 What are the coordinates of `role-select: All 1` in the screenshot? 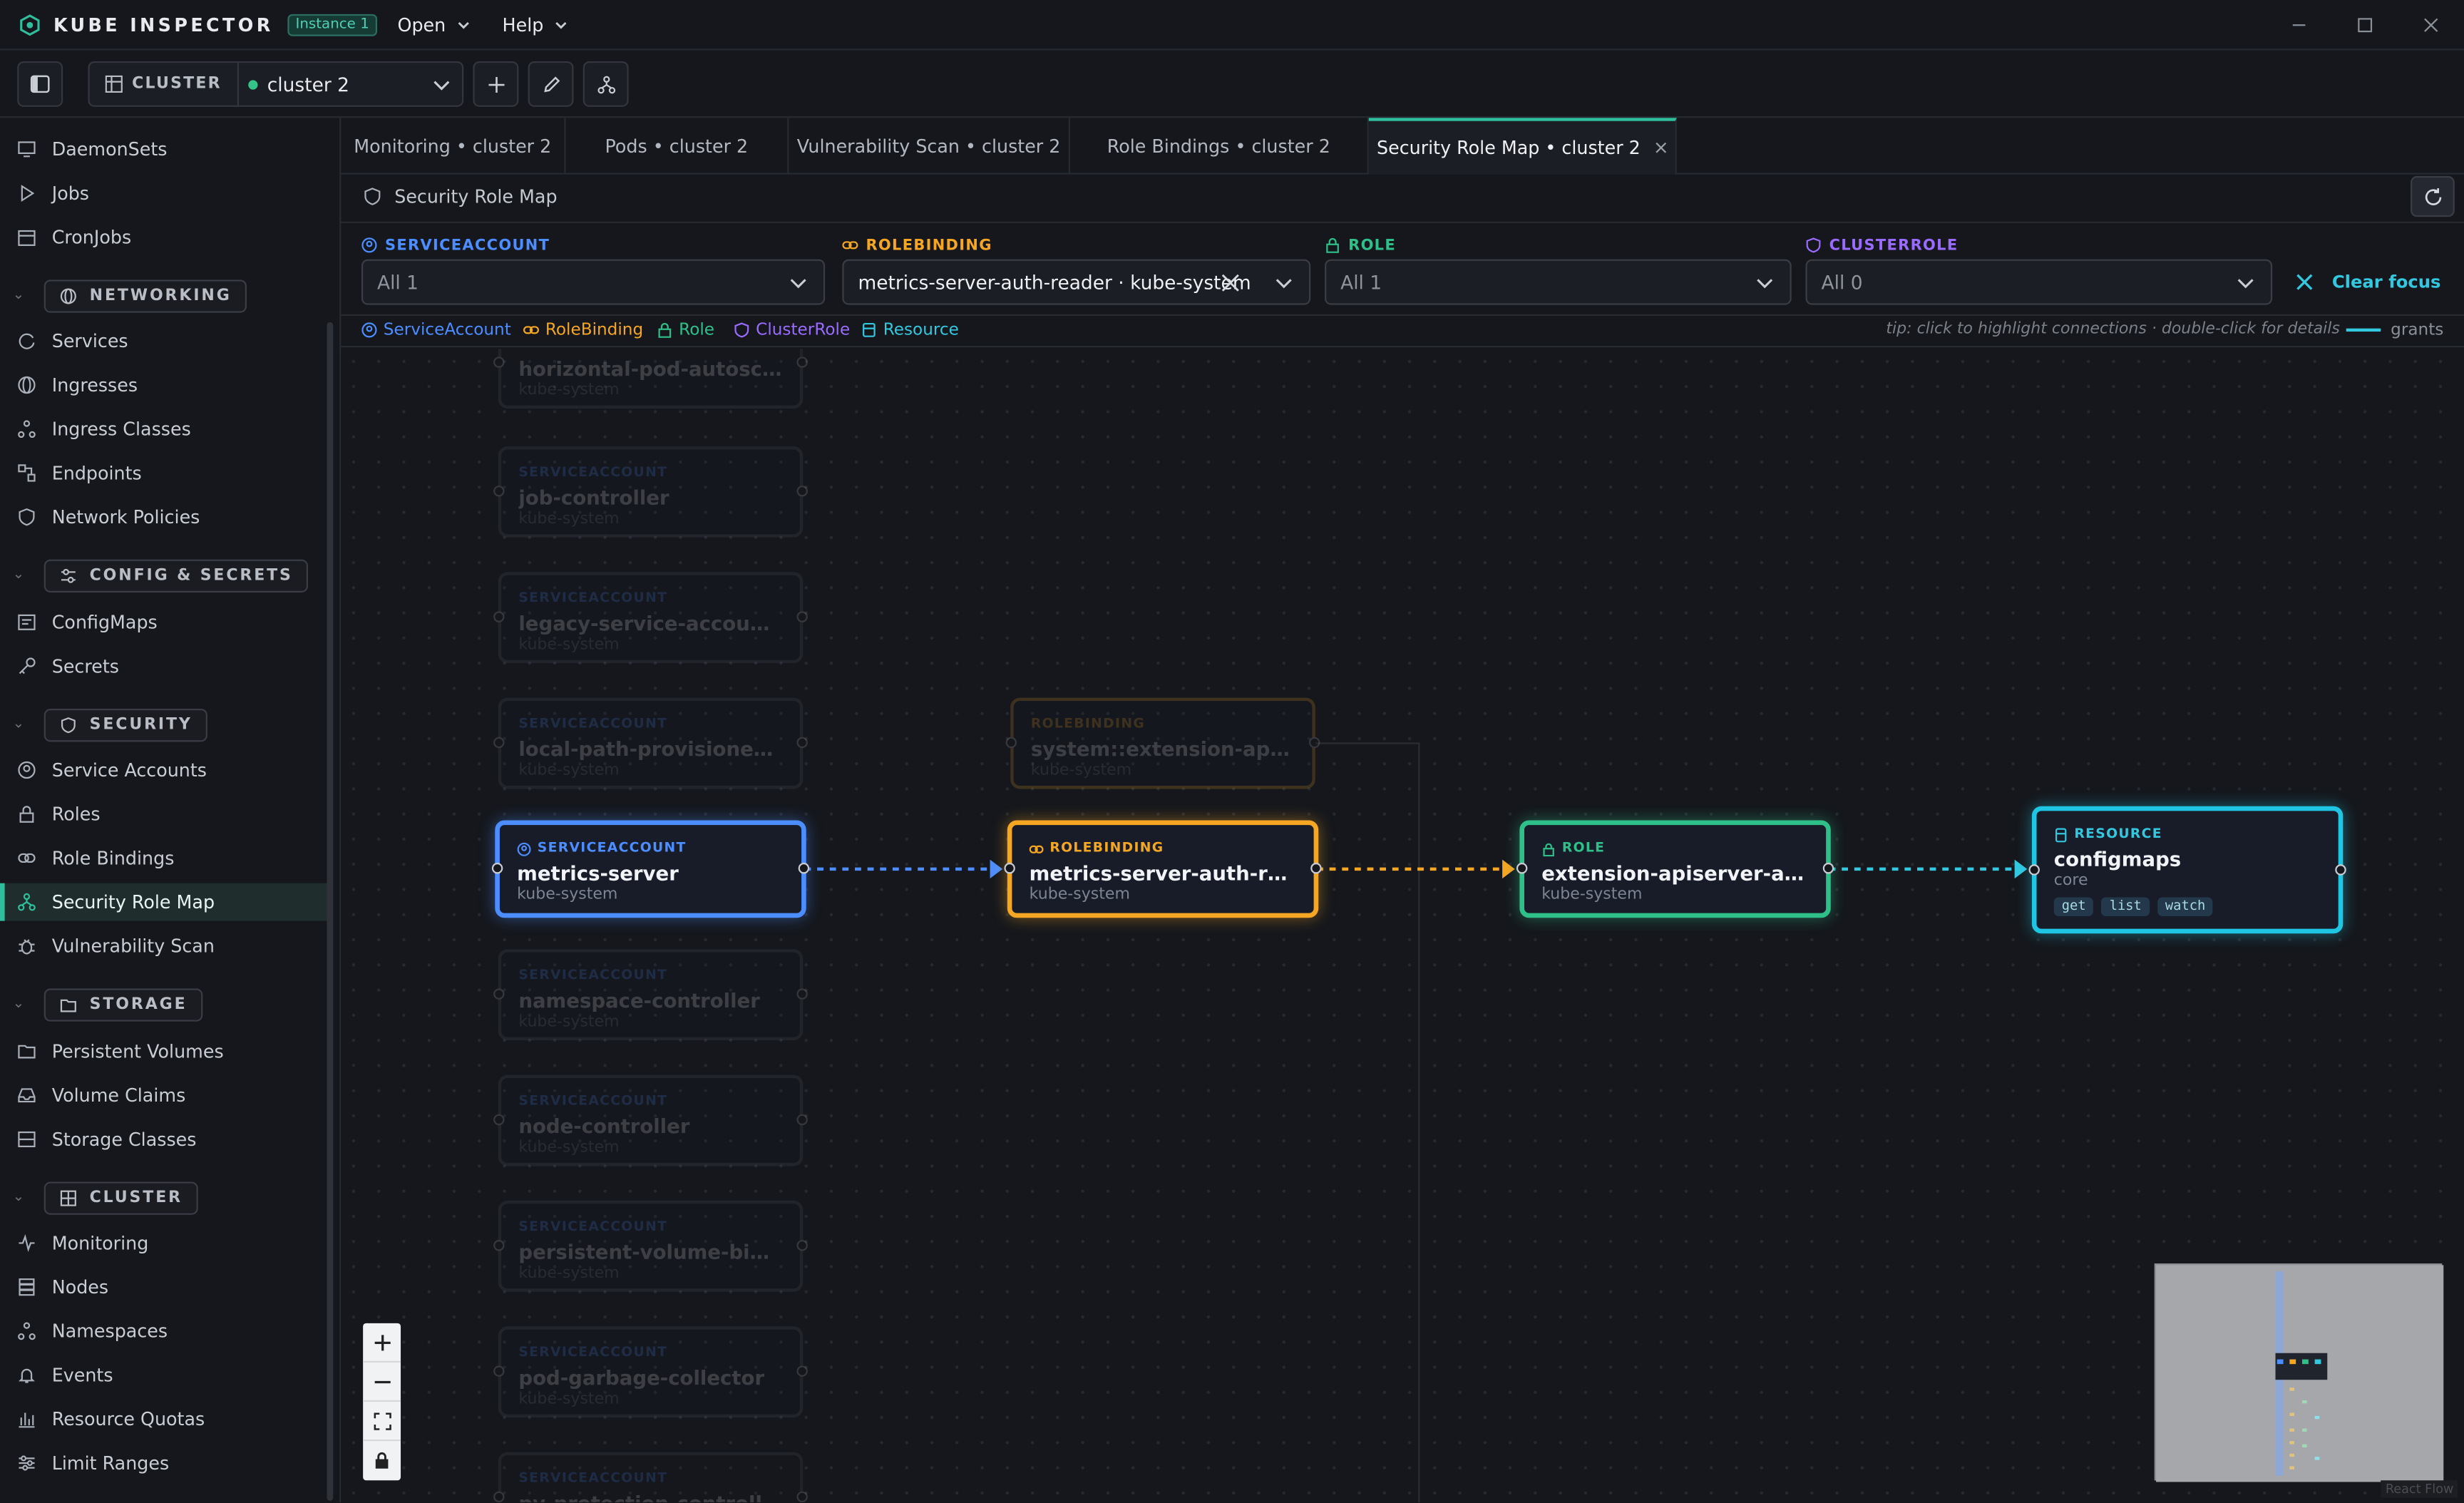 It's located at (1558, 282).